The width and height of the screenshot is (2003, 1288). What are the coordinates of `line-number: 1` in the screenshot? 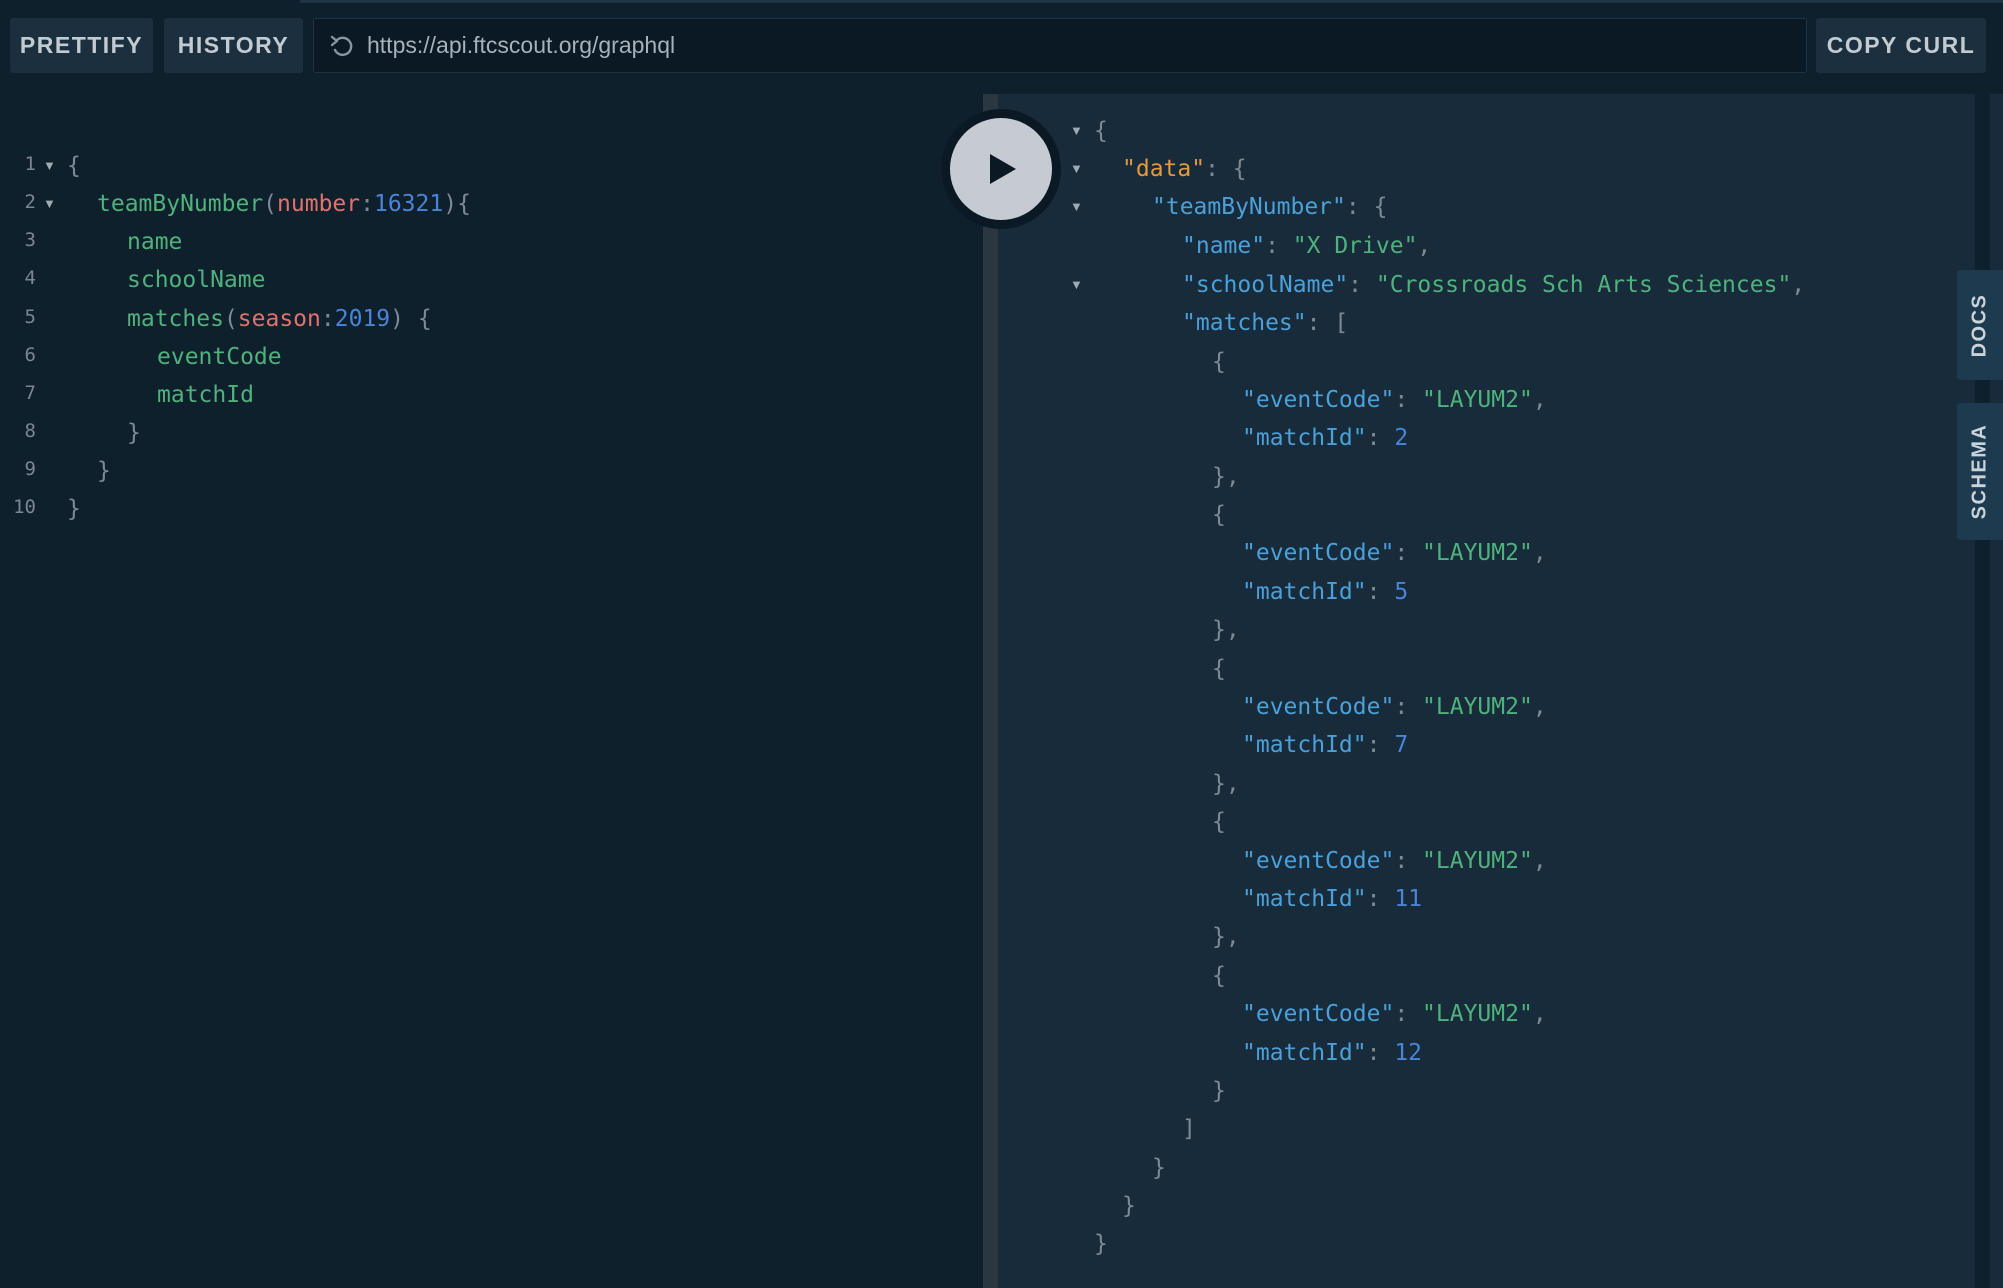 It's located at (30, 164).